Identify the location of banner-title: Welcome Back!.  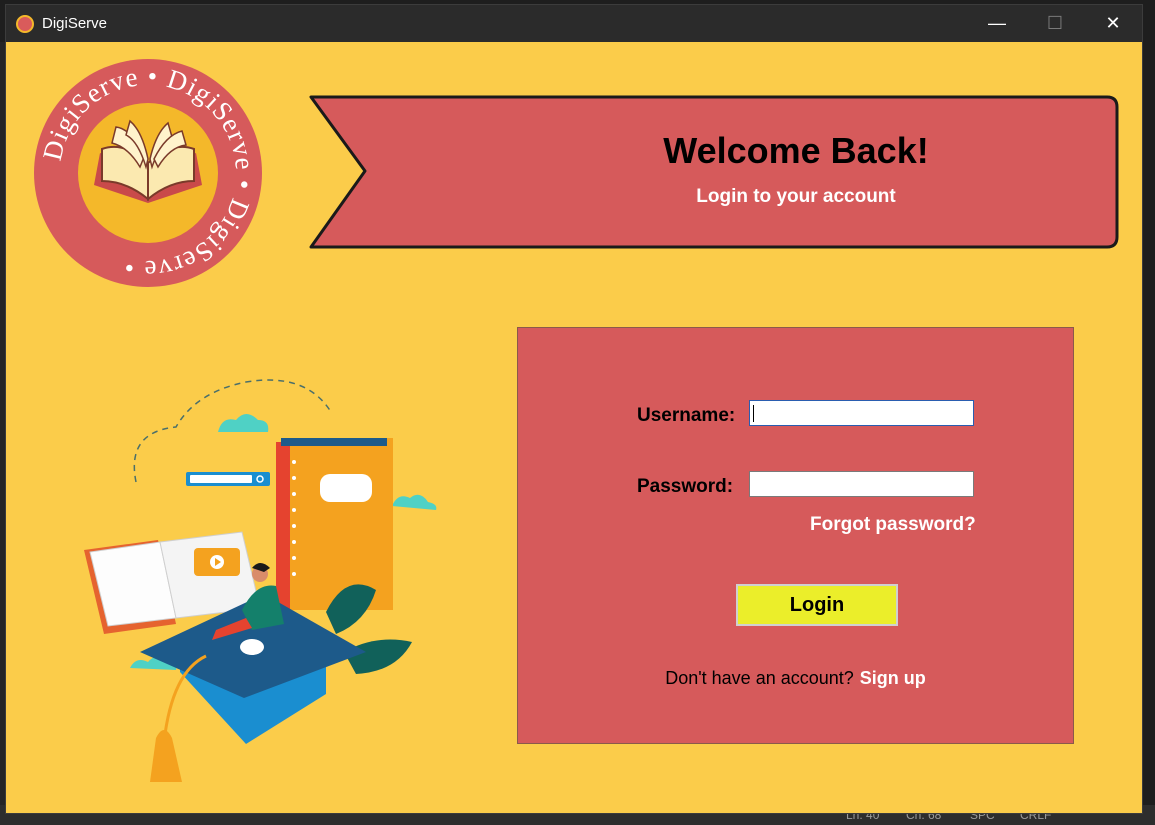
(796, 150).